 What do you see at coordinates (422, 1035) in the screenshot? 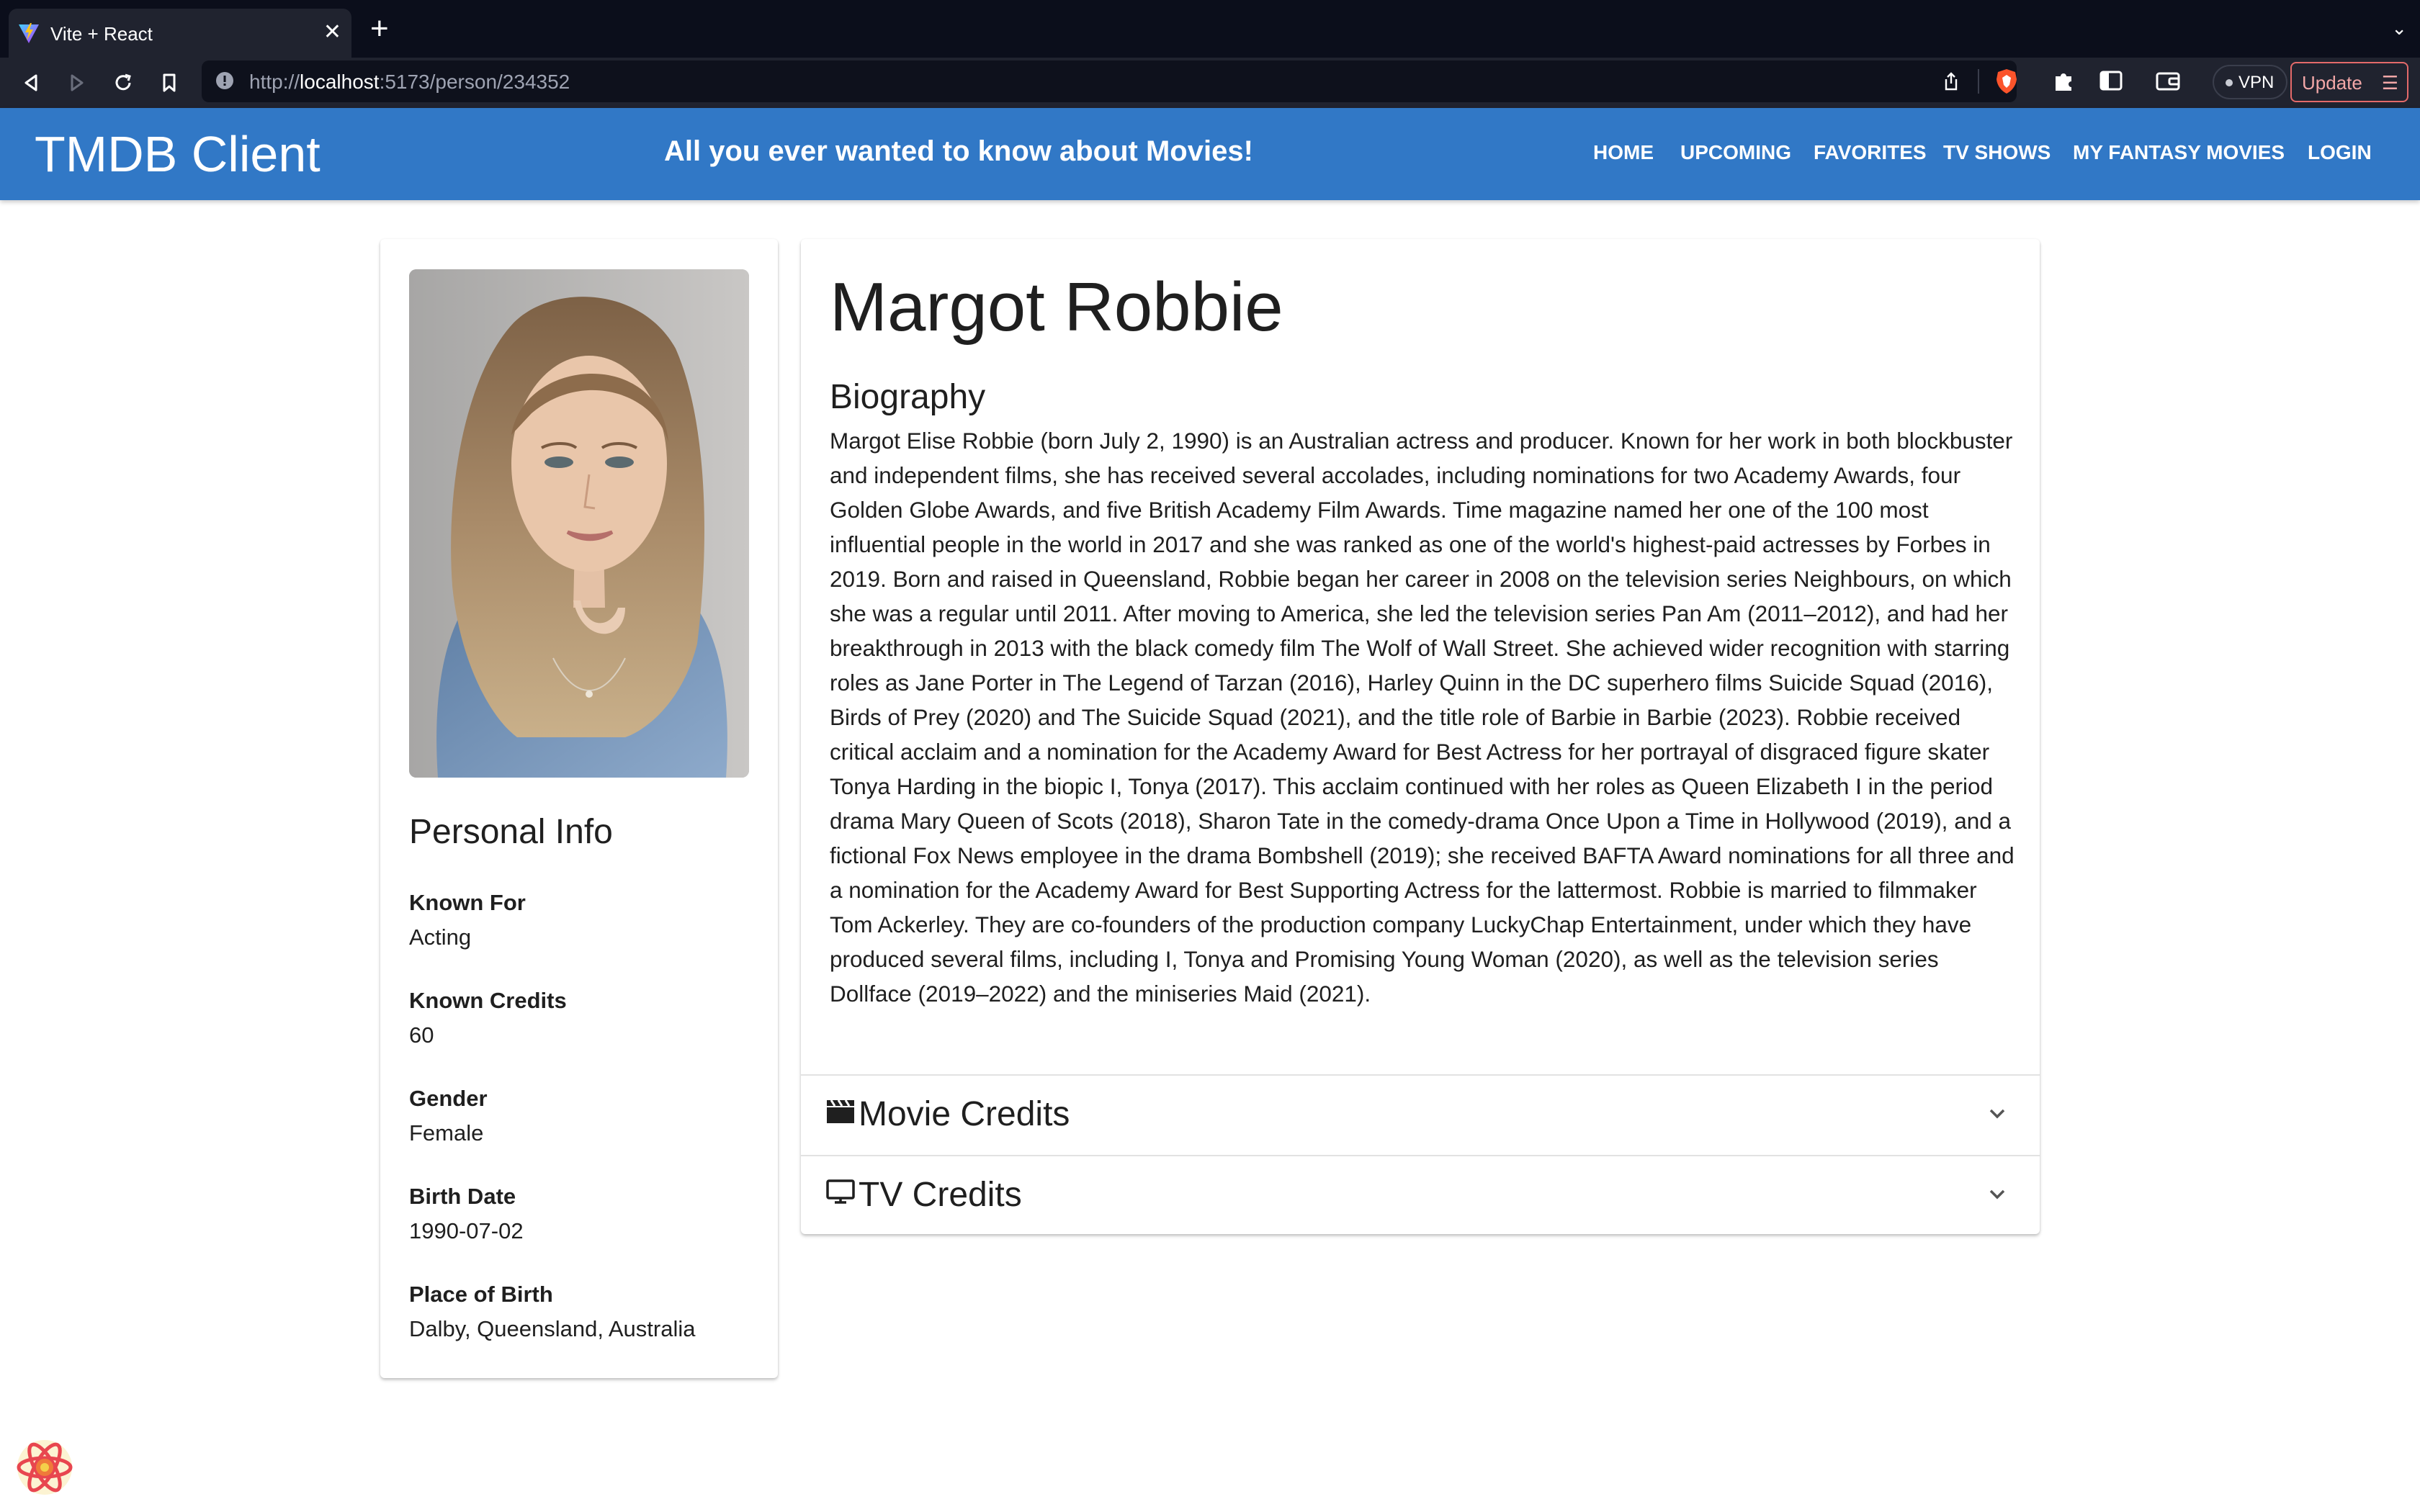
I see `known-credits-value: 60` at bounding box center [422, 1035].